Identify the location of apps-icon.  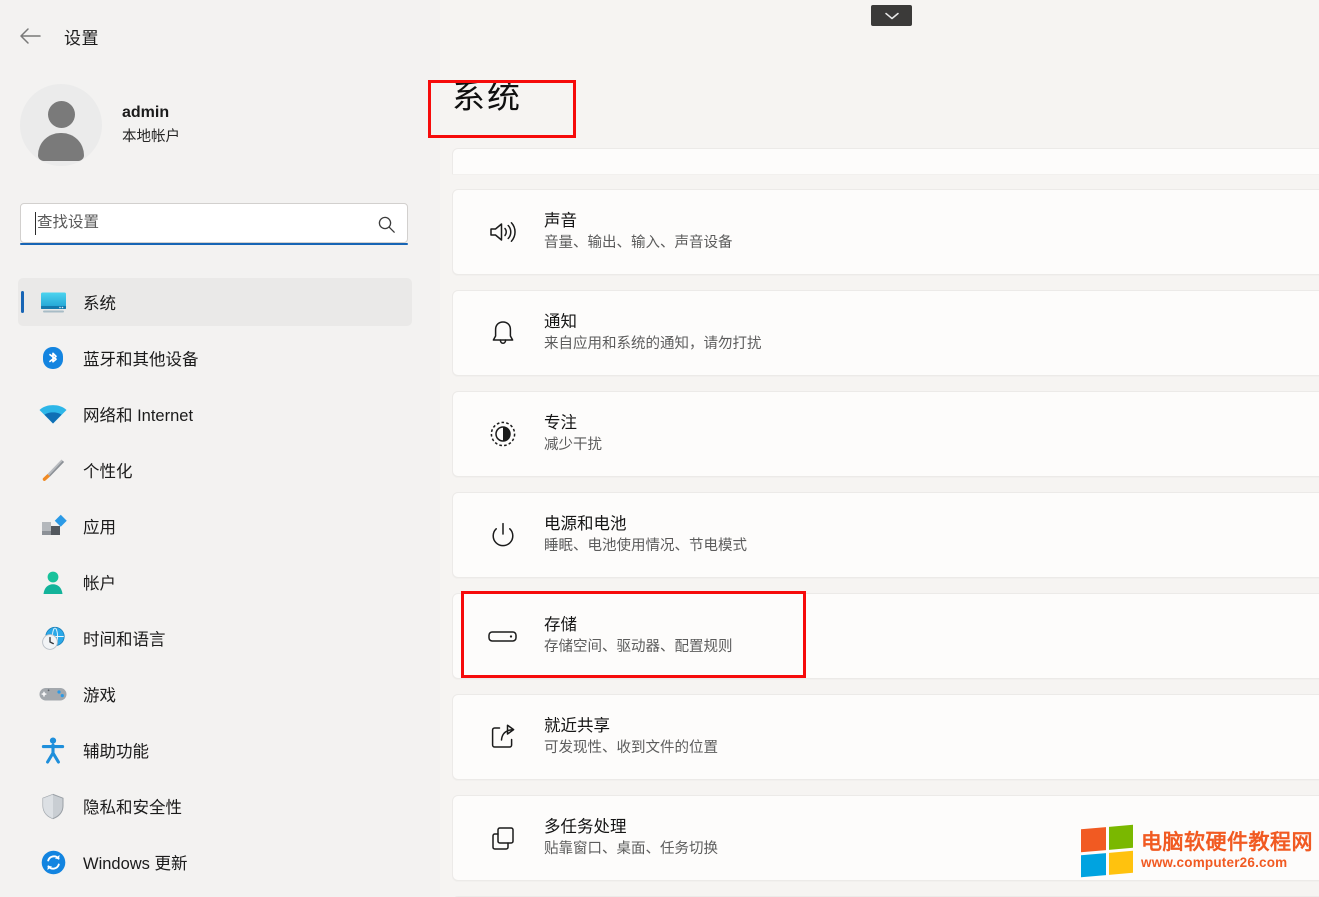
(53, 526).